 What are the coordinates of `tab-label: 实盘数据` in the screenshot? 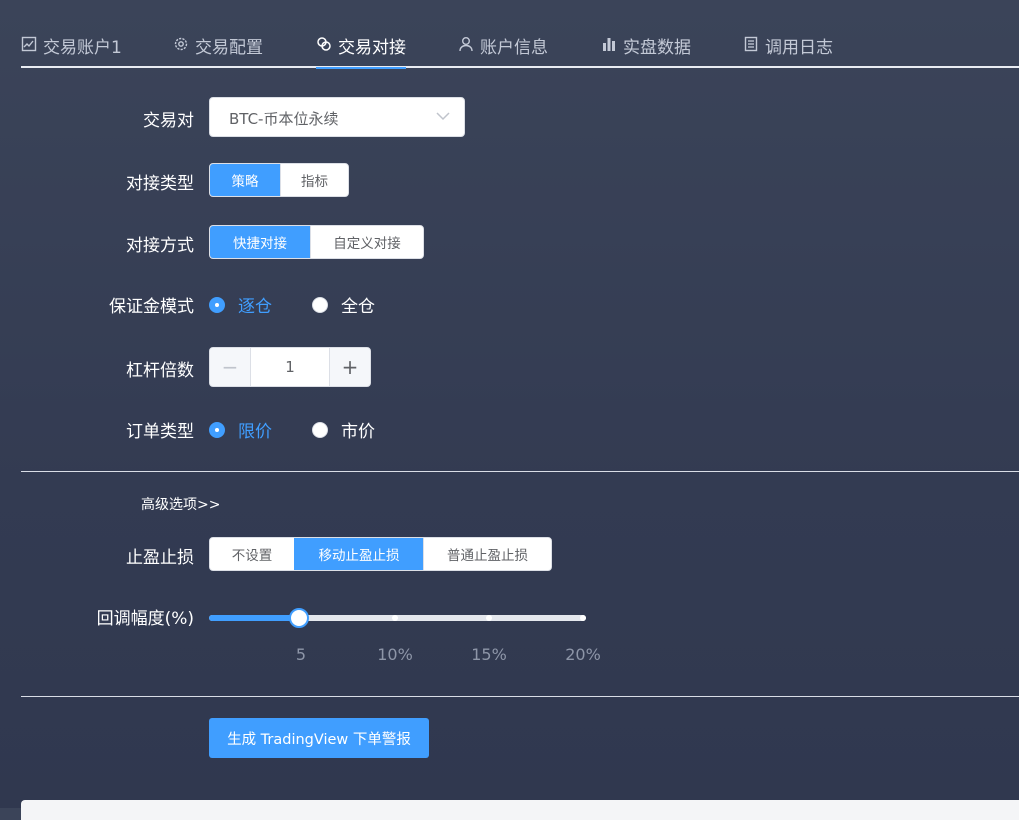 It's located at (657, 48).